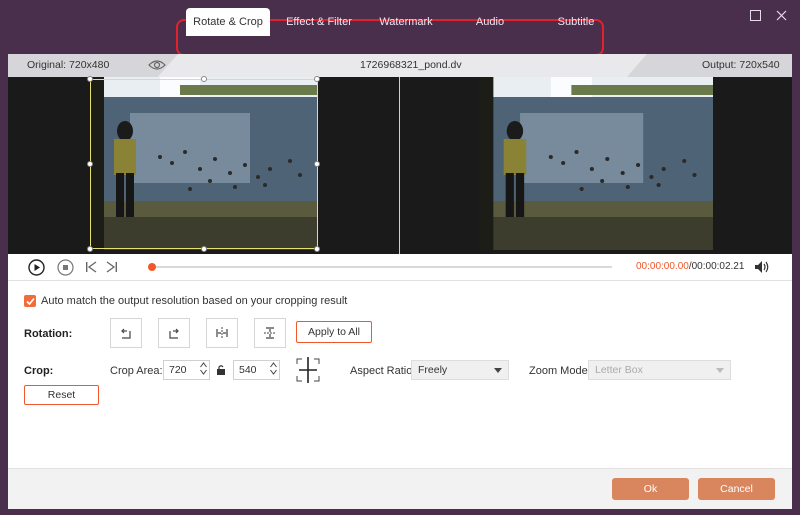  Describe the element at coordinates (411, 65) in the screenshot. I see `file-name: 1726968321_pond.dv` at that location.